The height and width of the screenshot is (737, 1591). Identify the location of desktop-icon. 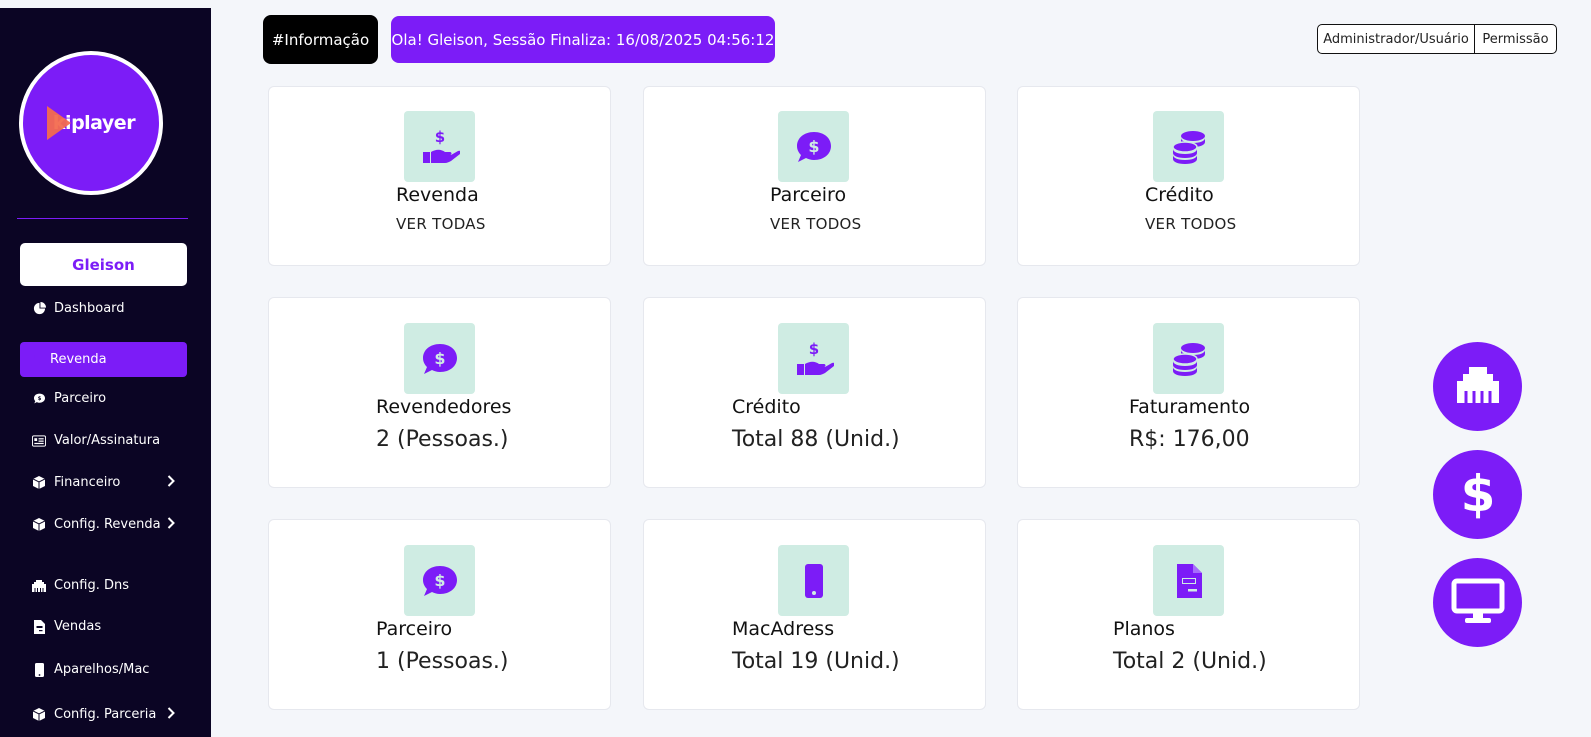
(1478, 603).